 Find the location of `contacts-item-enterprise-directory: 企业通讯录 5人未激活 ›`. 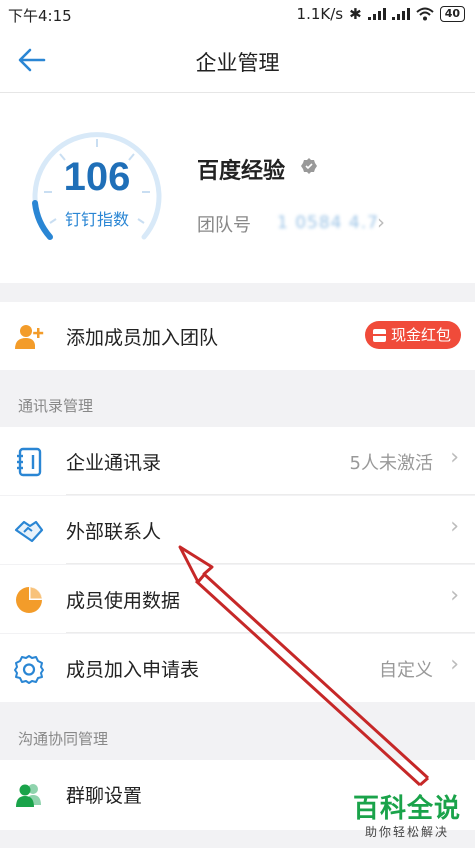

contacts-item-enterprise-directory: 企业通讯录 5人未激活 › is located at coordinates (237, 461).